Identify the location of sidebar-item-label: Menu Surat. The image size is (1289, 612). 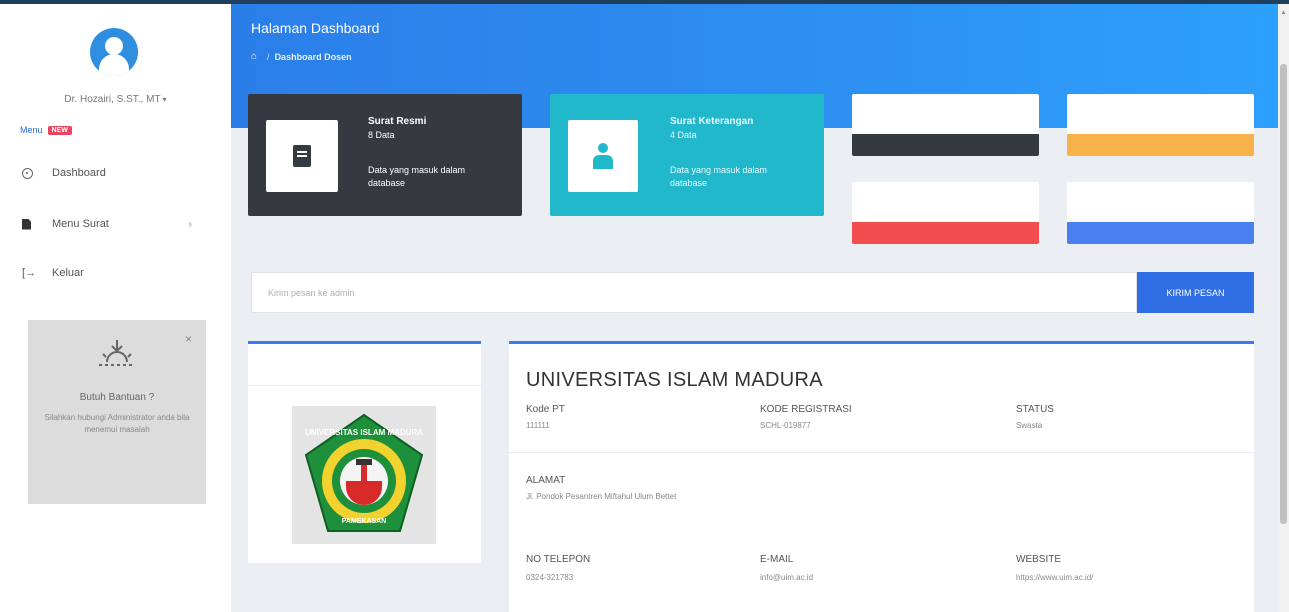
(80, 224).